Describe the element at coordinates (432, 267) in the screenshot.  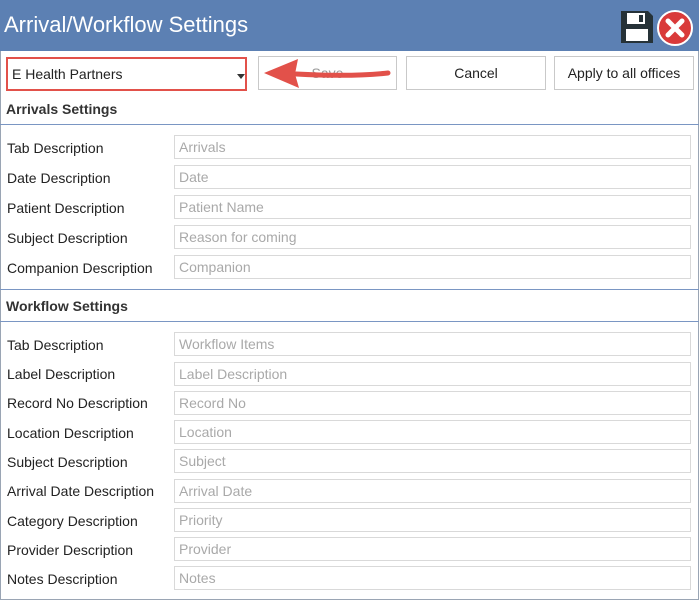
I see `arrivals-companion-description-input` at that location.